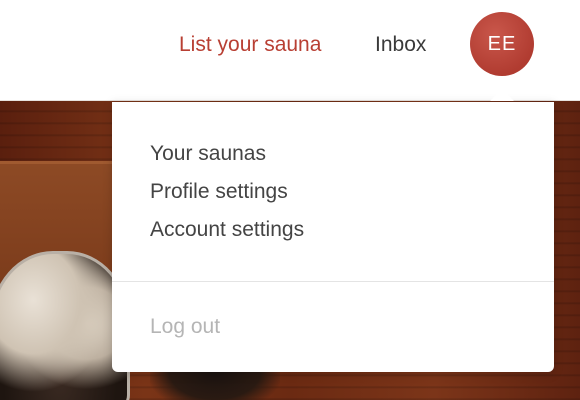  What do you see at coordinates (65, 325) in the screenshot?
I see `sauna-stones-basket-image` at bounding box center [65, 325].